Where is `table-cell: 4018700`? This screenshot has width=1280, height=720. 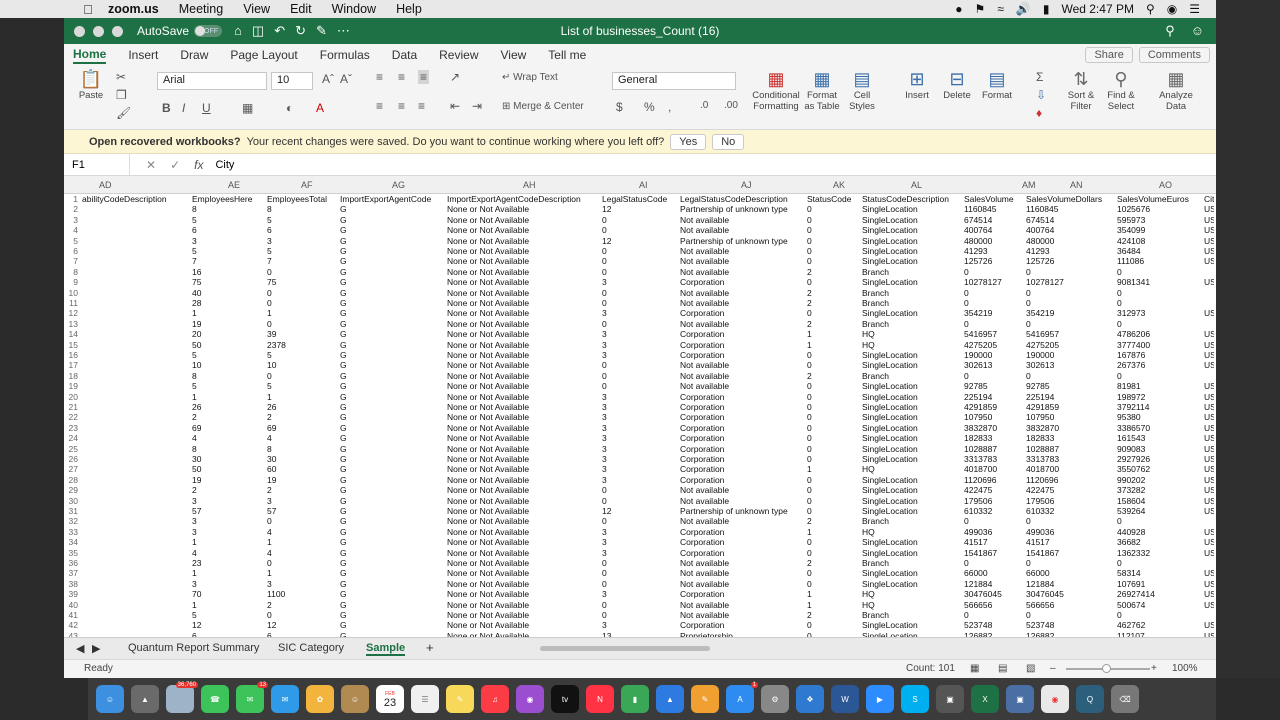 table-cell: 4018700 is located at coordinates (994, 469).